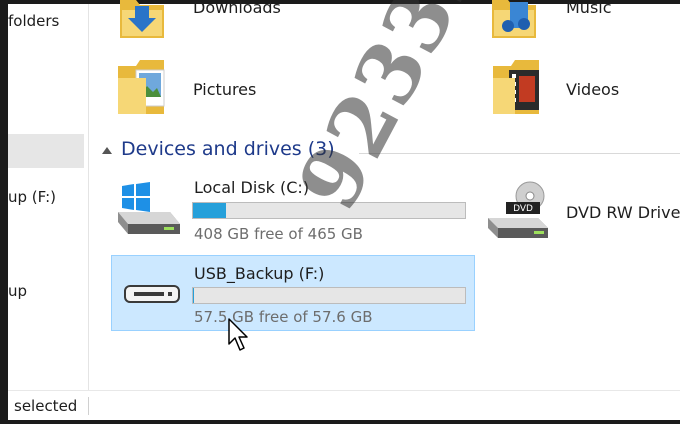 This screenshot has height=424, width=680. What do you see at coordinates (519, 215) in the screenshot?
I see `dvd-drive-icon: DVD` at bounding box center [519, 215].